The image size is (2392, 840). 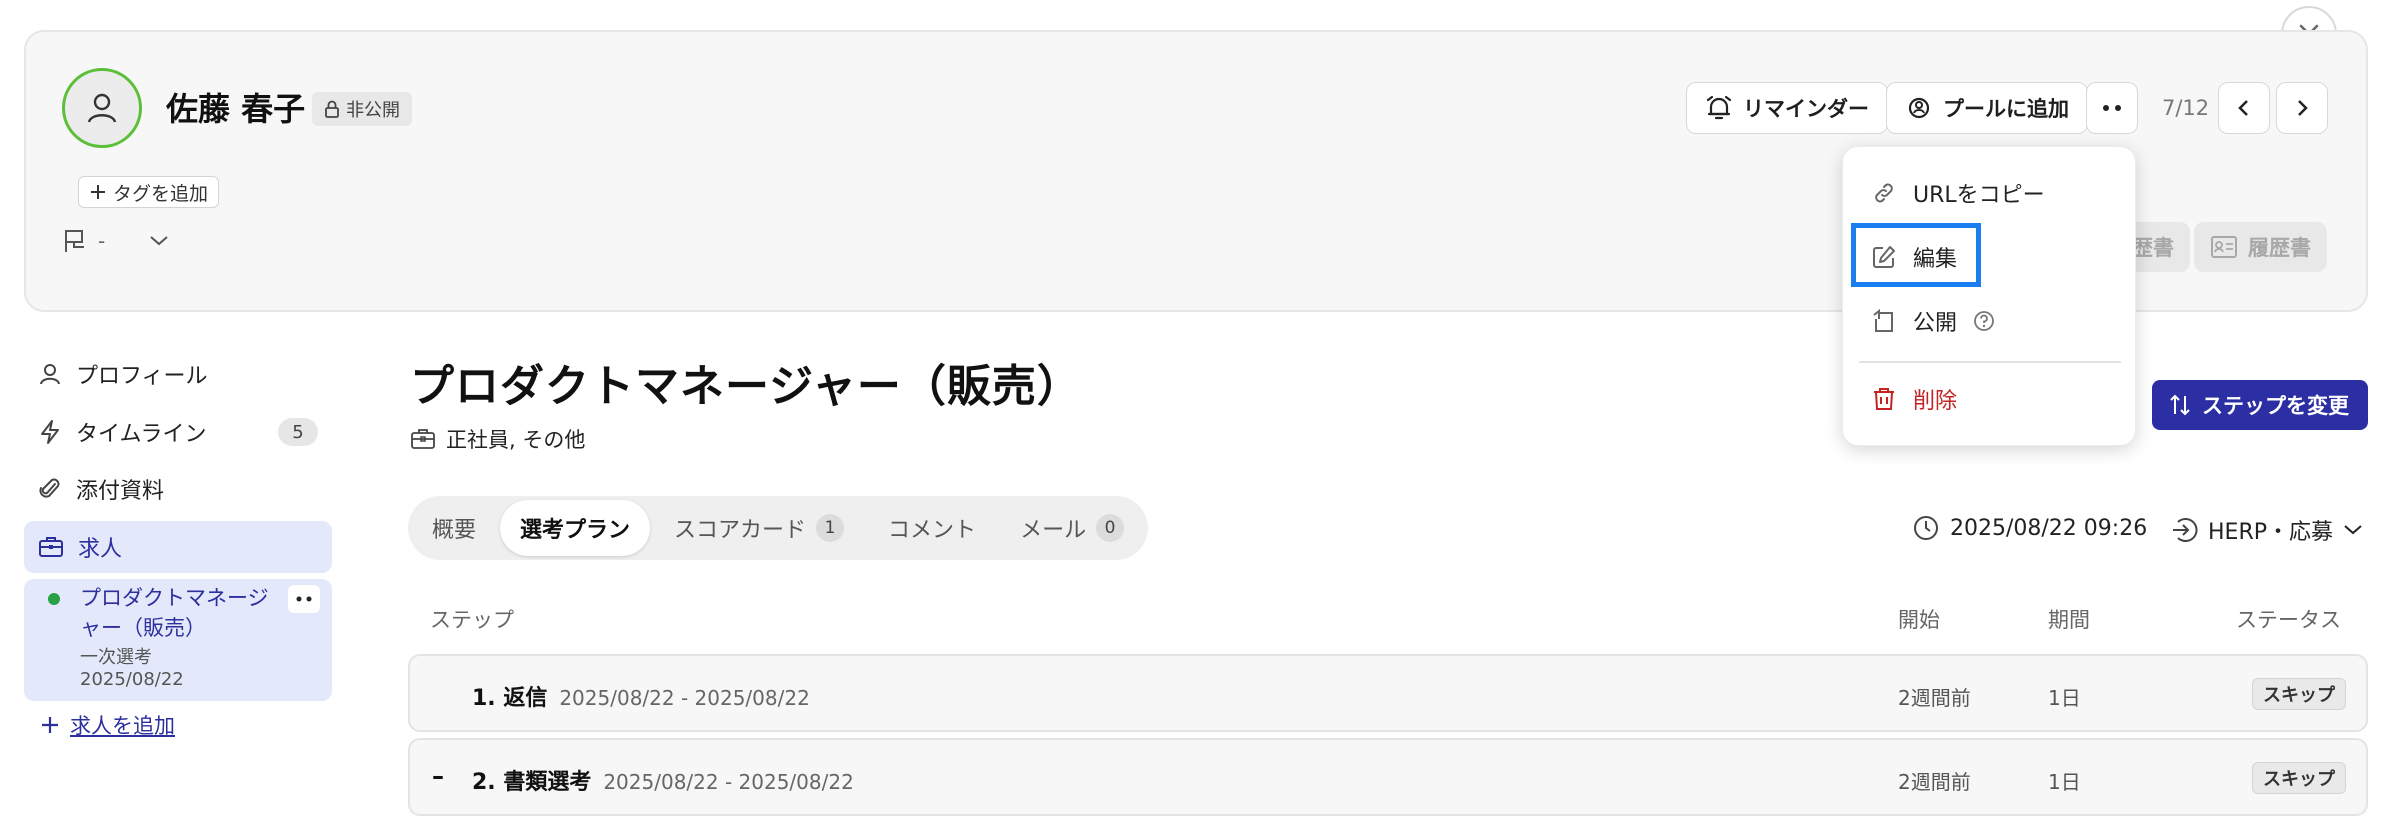 I want to click on employment-type: 正社員, その他, so click(x=497, y=439).